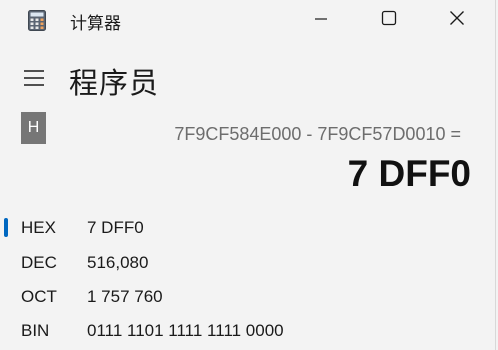 Image resolution: width=498 pixels, height=350 pixels. Describe the element at coordinates (115, 227) in the screenshot. I see `radix-value: 7 DFF0` at that location.